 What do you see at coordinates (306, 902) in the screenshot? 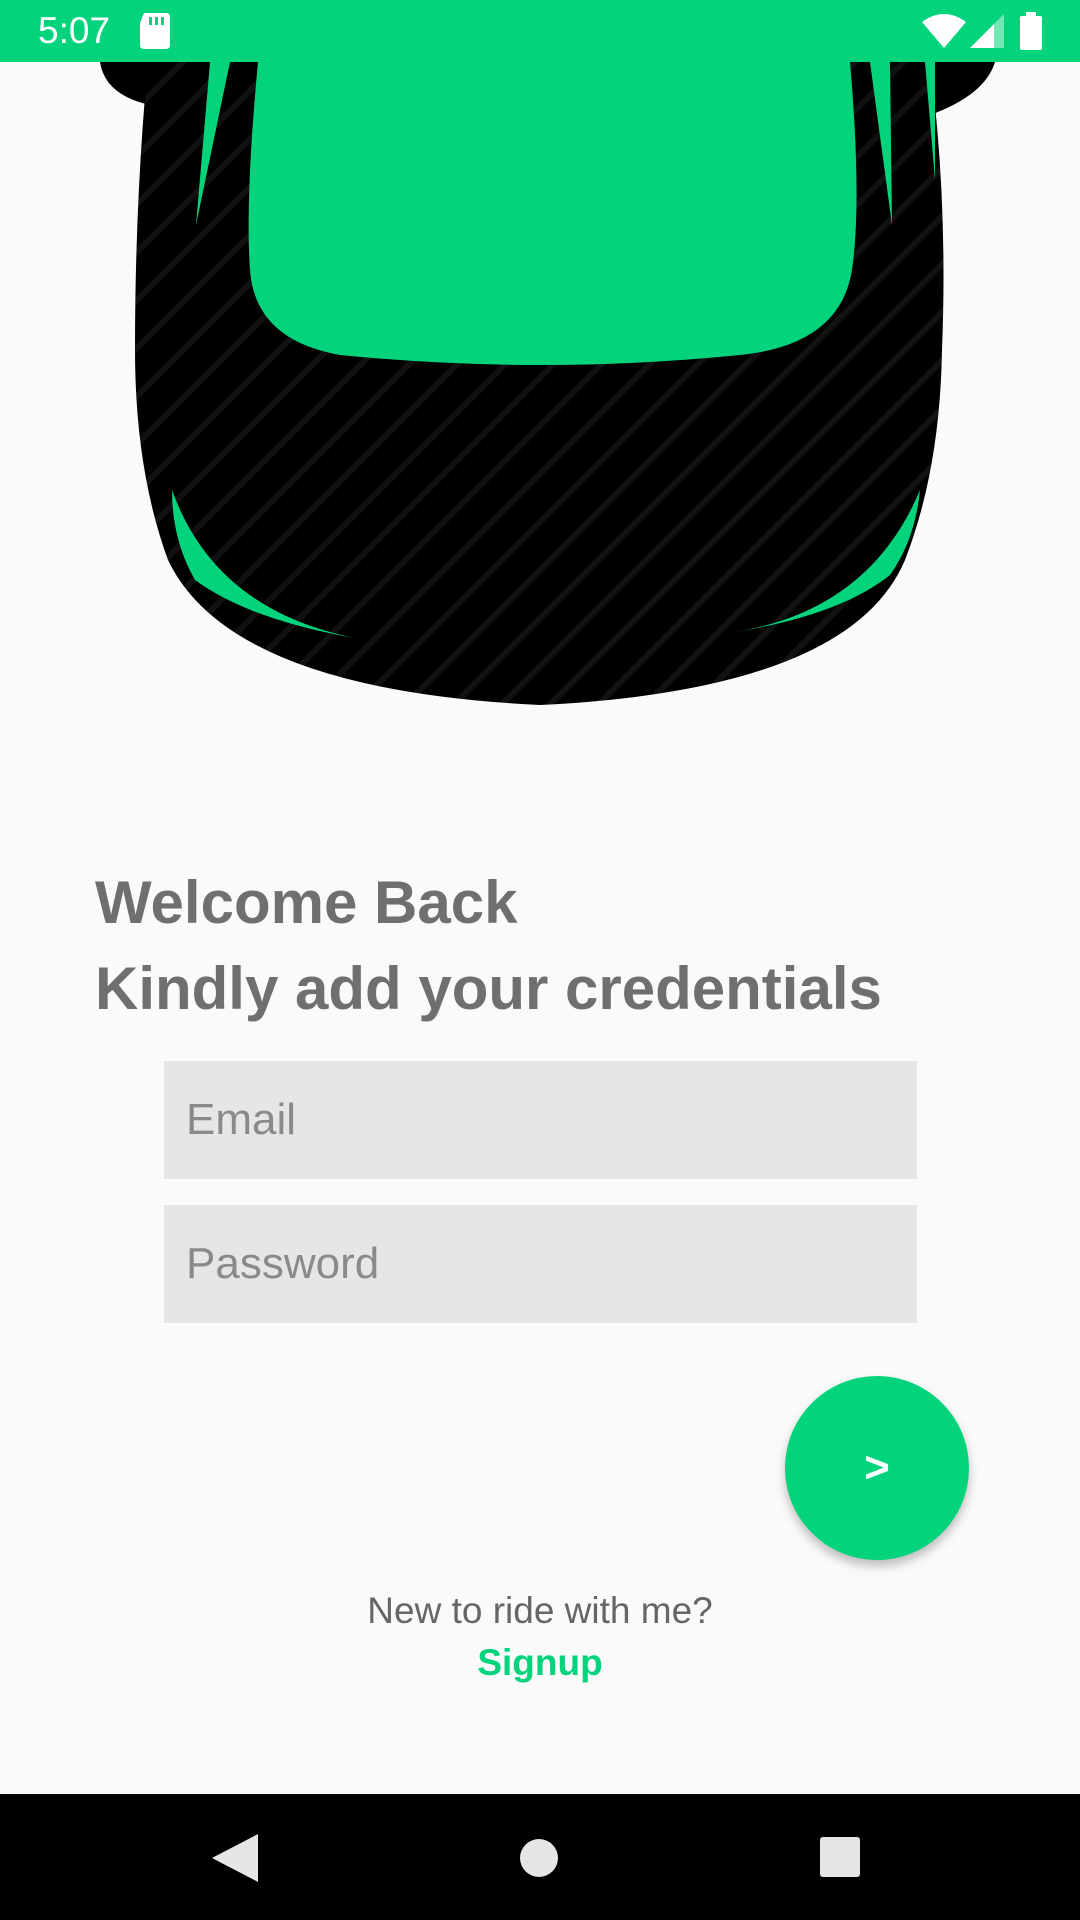
I see `welcome-title: Welcome Back` at bounding box center [306, 902].